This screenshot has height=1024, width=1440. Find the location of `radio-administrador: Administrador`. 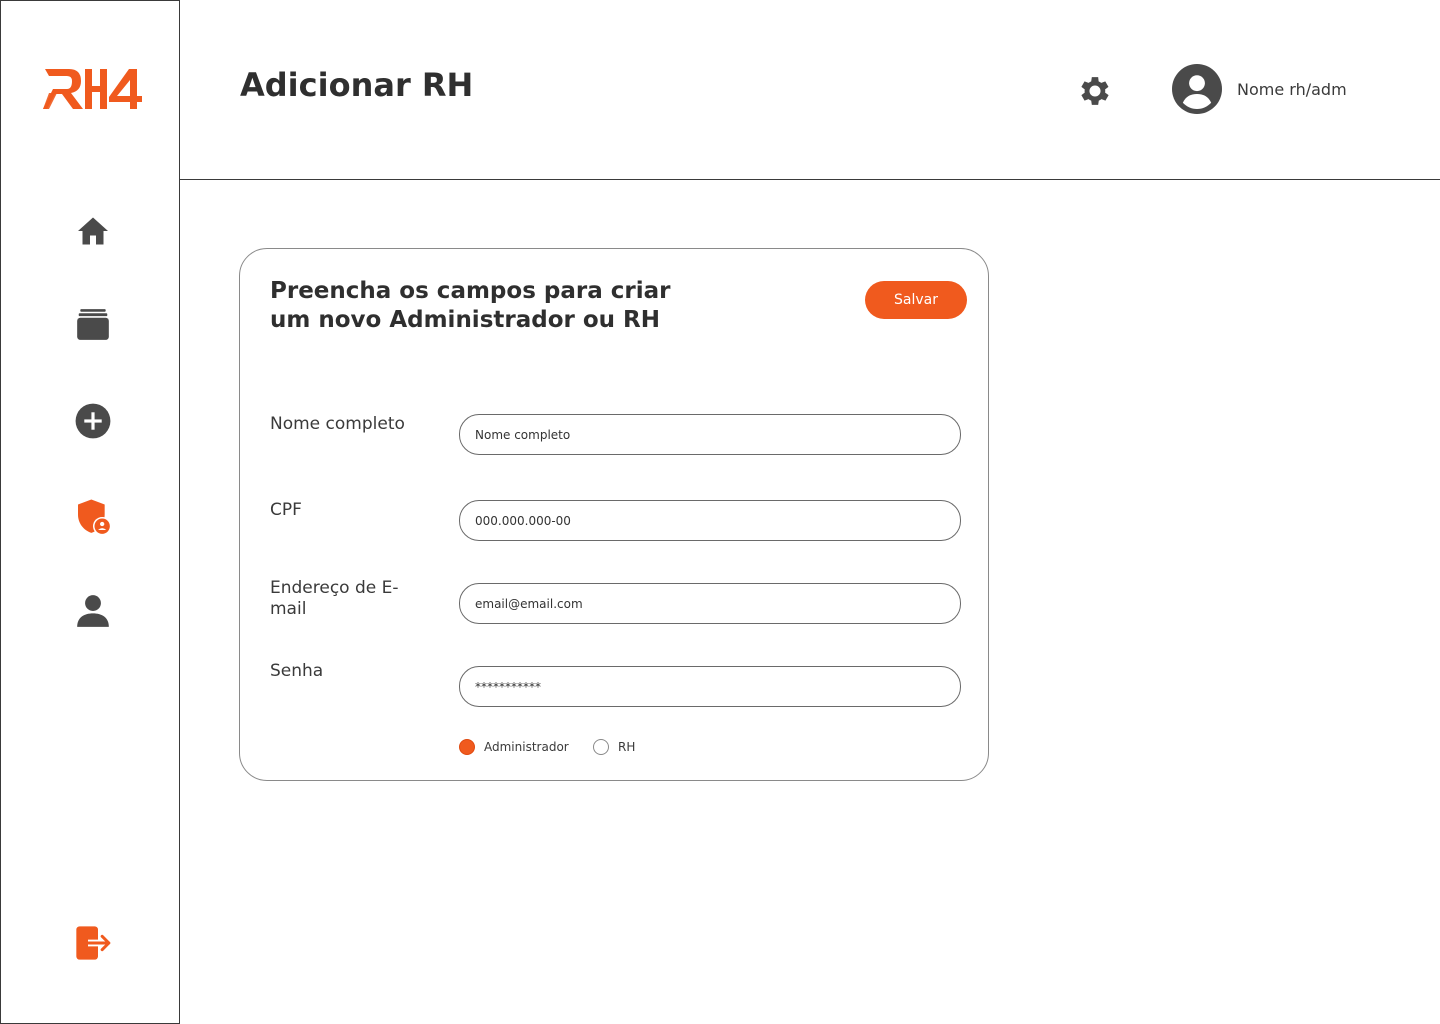

radio-administrador: Administrador is located at coordinates (514, 747).